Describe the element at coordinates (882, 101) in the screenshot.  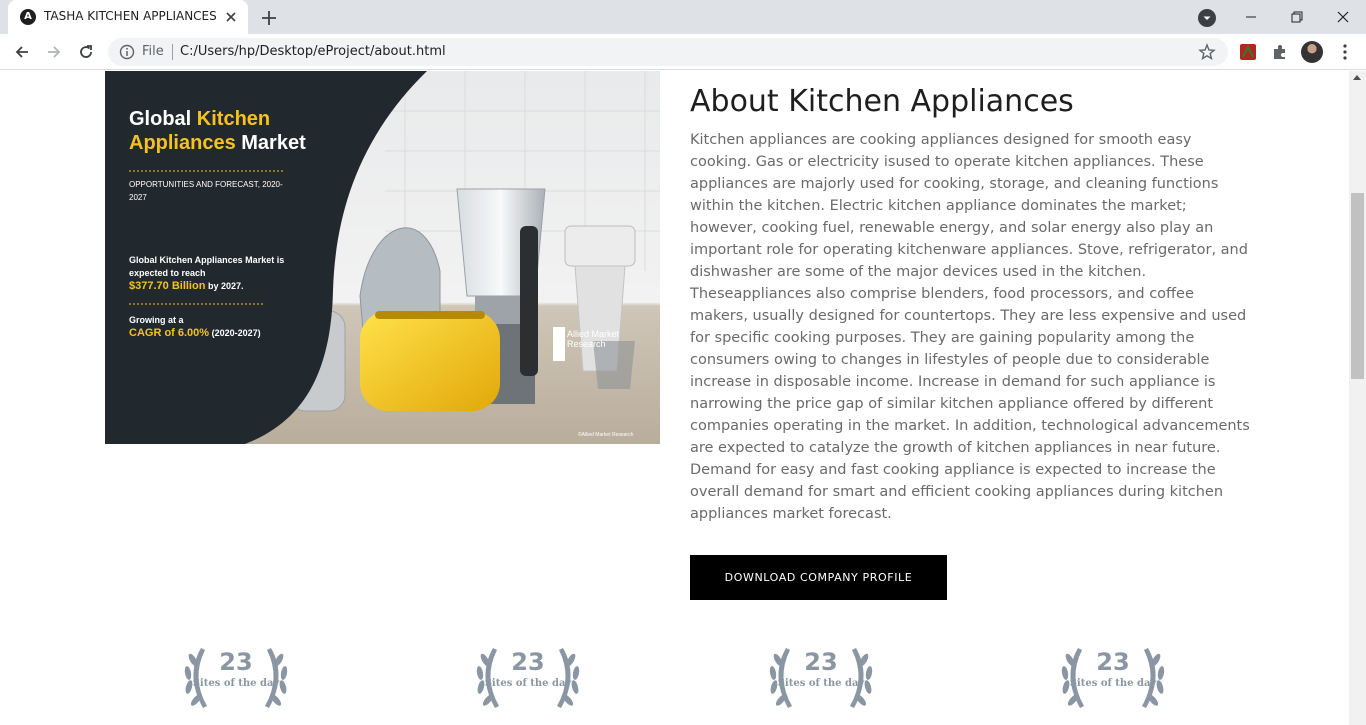
I see `page-title: About Kitchen Appliances` at that location.